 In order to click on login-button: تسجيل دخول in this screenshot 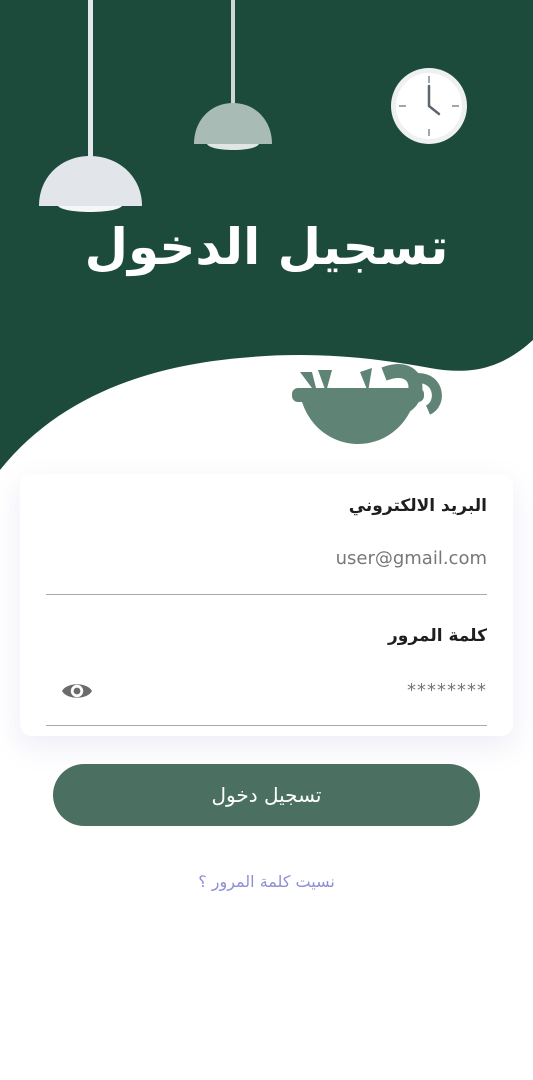, I will do `click(266, 795)`.